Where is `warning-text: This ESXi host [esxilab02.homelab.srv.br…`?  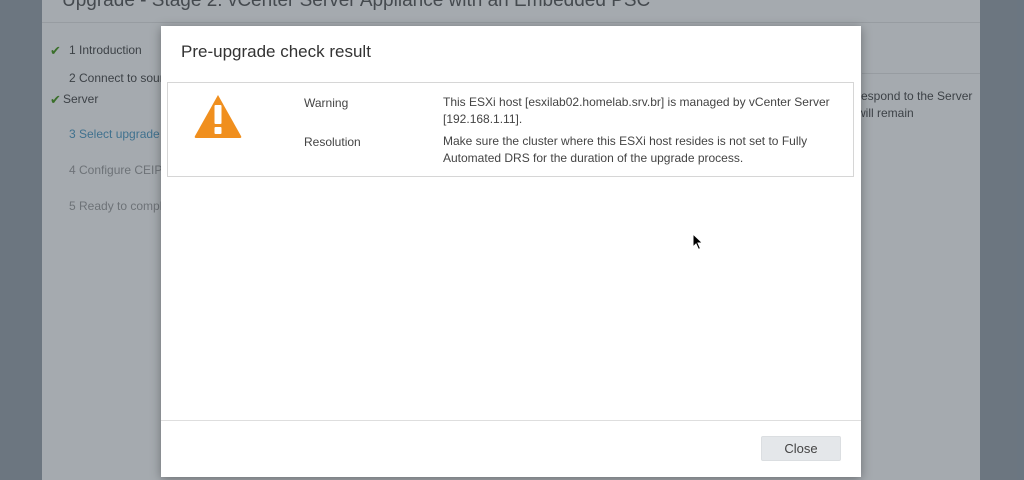 warning-text: This ESXi host [esxilab02.homelab.srv.br… is located at coordinates (636, 110).